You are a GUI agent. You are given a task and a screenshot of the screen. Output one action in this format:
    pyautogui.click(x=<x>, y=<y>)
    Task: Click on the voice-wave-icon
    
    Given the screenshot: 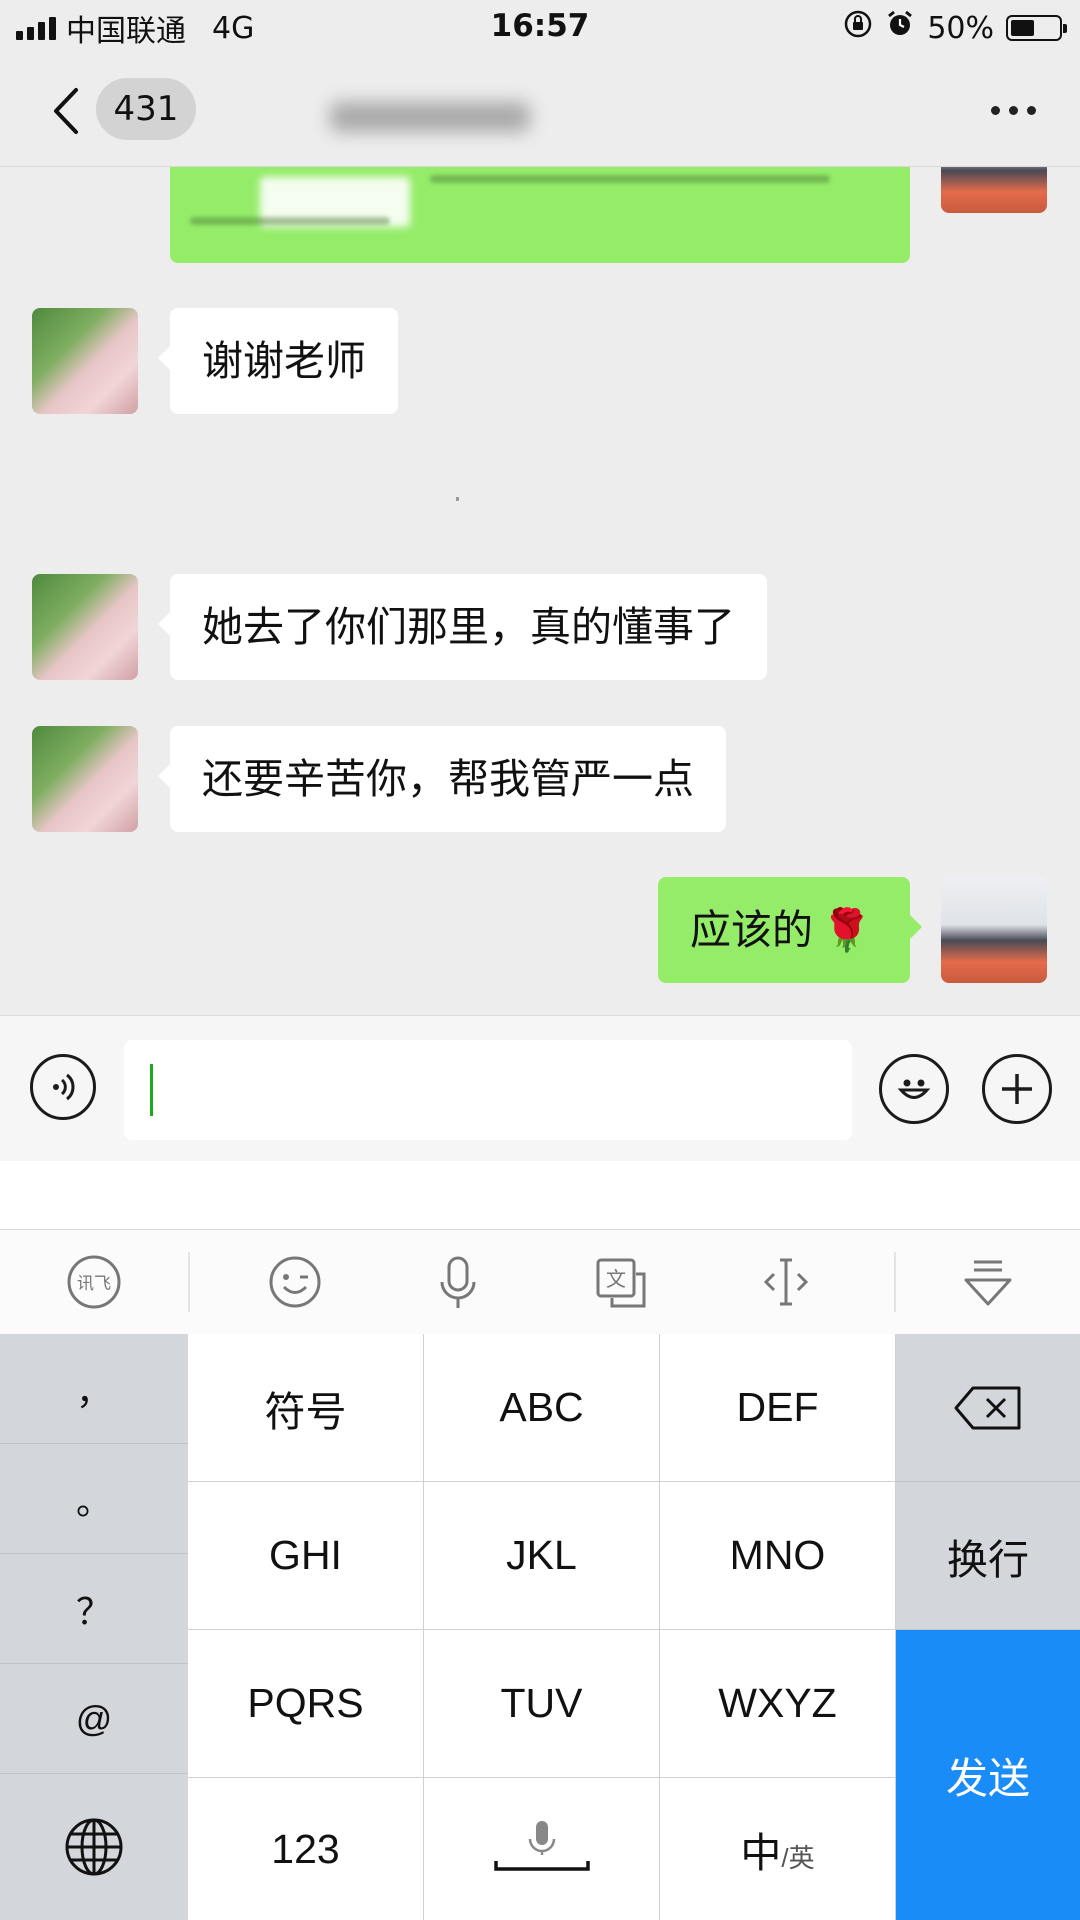 What is the action you would take?
    pyautogui.click(x=64, y=1087)
    